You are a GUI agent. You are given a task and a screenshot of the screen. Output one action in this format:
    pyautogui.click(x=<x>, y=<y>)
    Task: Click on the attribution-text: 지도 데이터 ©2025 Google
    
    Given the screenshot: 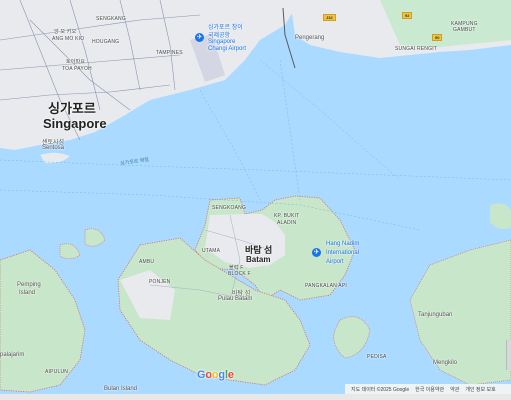 What is the action you would take?
    pyautogui.click(x=380, y=389)
    